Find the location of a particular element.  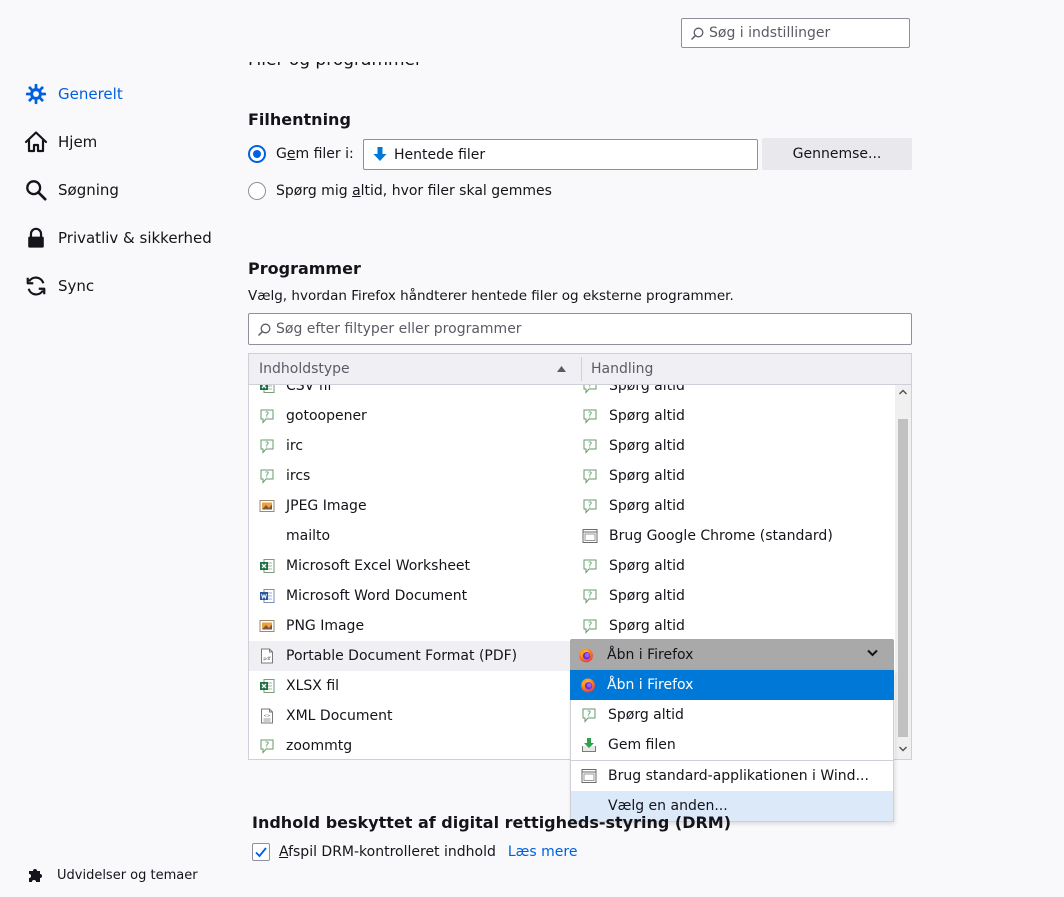

ask-save-radio-row: Spørg mig altid, hvor filer skal gemmes is located at coordinates (400, 191).